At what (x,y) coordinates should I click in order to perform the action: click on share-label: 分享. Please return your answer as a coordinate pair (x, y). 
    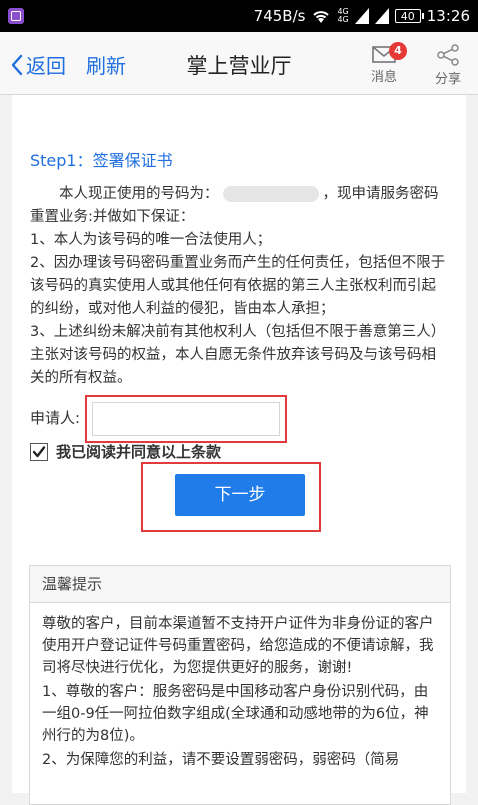
    Looking at the image, I should click on (447, 79).